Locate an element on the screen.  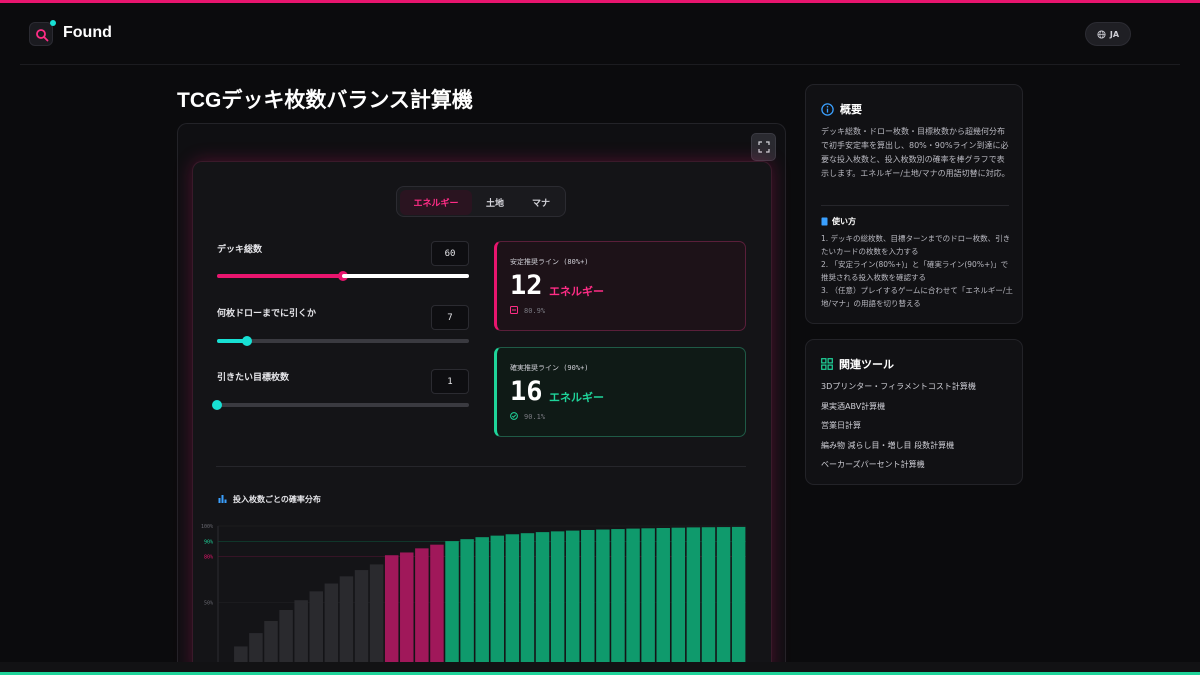
y-tick-label: 80% is located at coordinates (208, 558).